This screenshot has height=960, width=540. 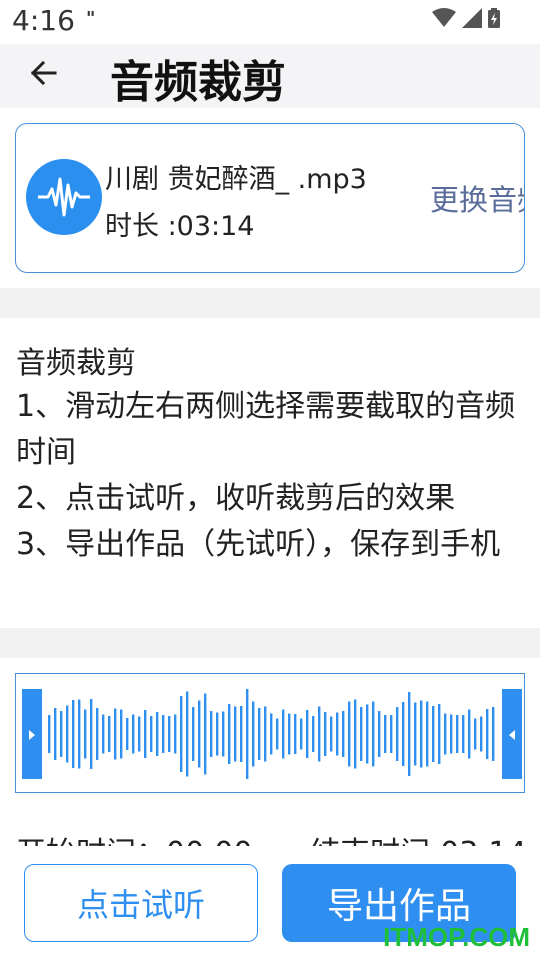 I want to click on cell-signal-icon, so click(x=472, y=18).